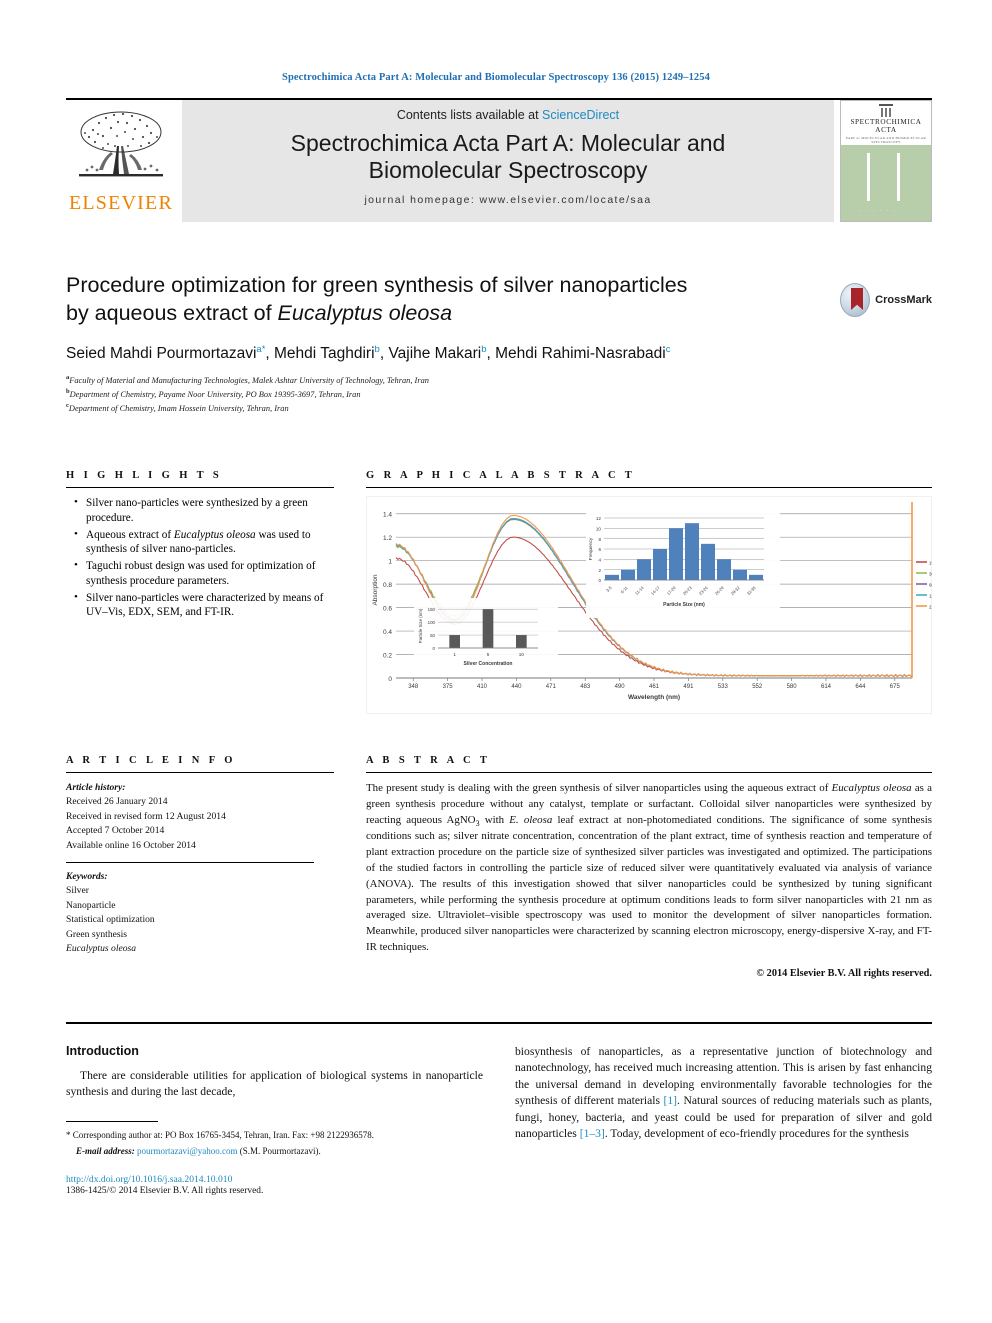 The image size is (992, 1323). Describe the element at coordinates (432, 622) in the screenshot. I see `svg-text: 100` at that location.